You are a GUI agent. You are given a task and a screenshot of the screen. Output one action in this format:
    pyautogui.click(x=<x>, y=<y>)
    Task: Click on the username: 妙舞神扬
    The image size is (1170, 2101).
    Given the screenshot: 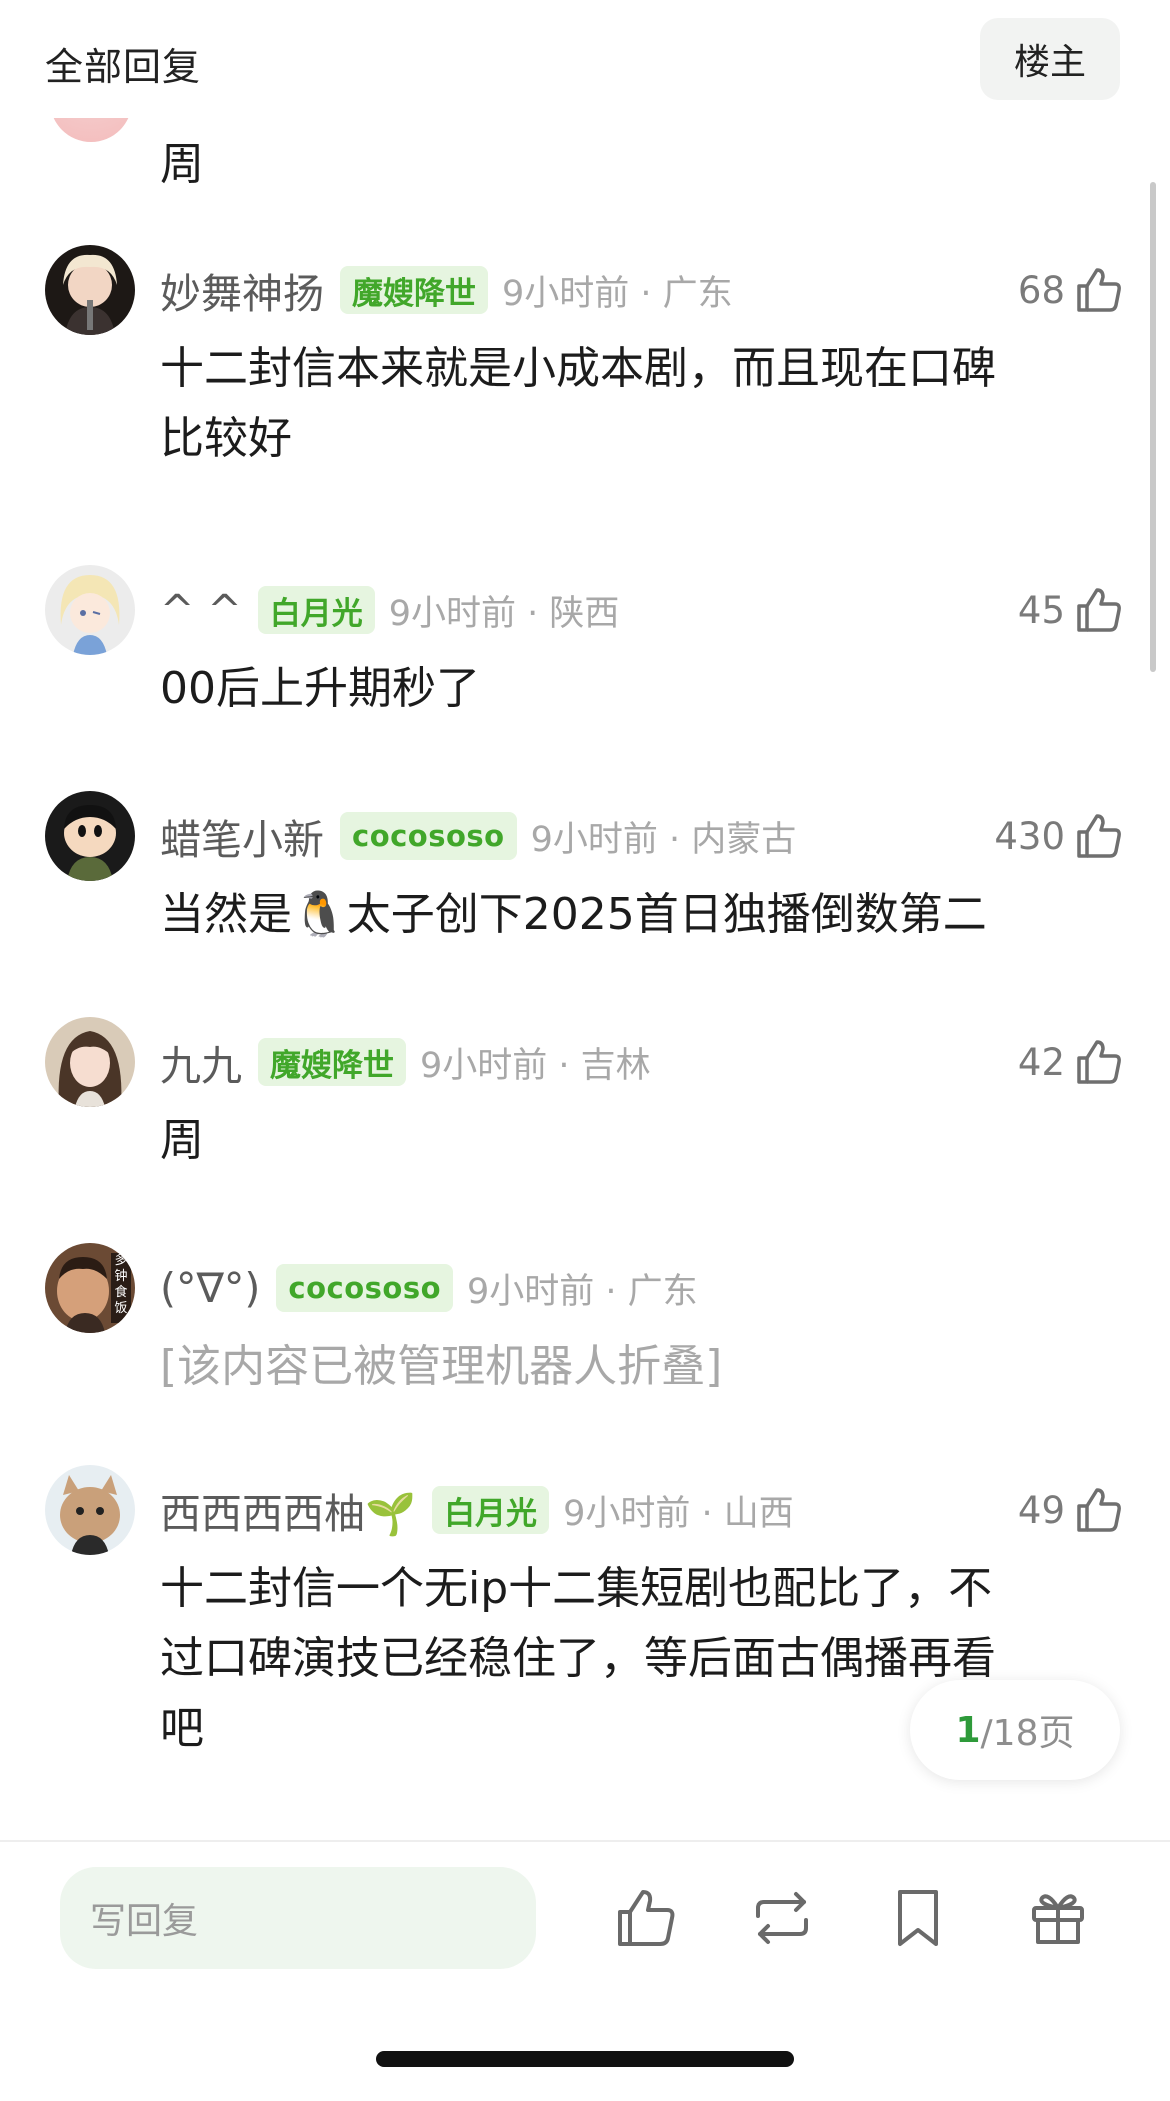 What is the action you would take?
    pyautogui.click(x=242, y=290)
    